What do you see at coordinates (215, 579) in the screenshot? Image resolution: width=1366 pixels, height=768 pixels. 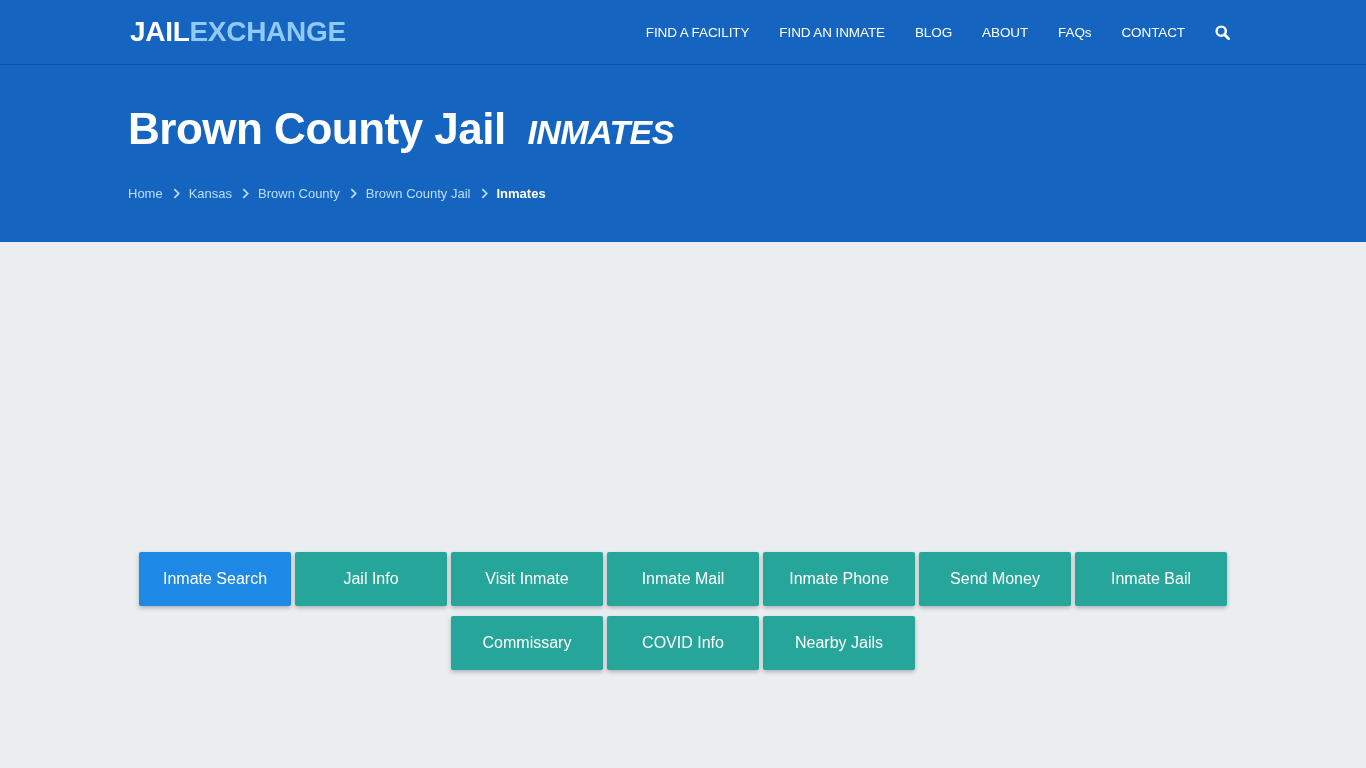 I see `nav-tile-button: Inmate Search` at bounding box center [215, 579].